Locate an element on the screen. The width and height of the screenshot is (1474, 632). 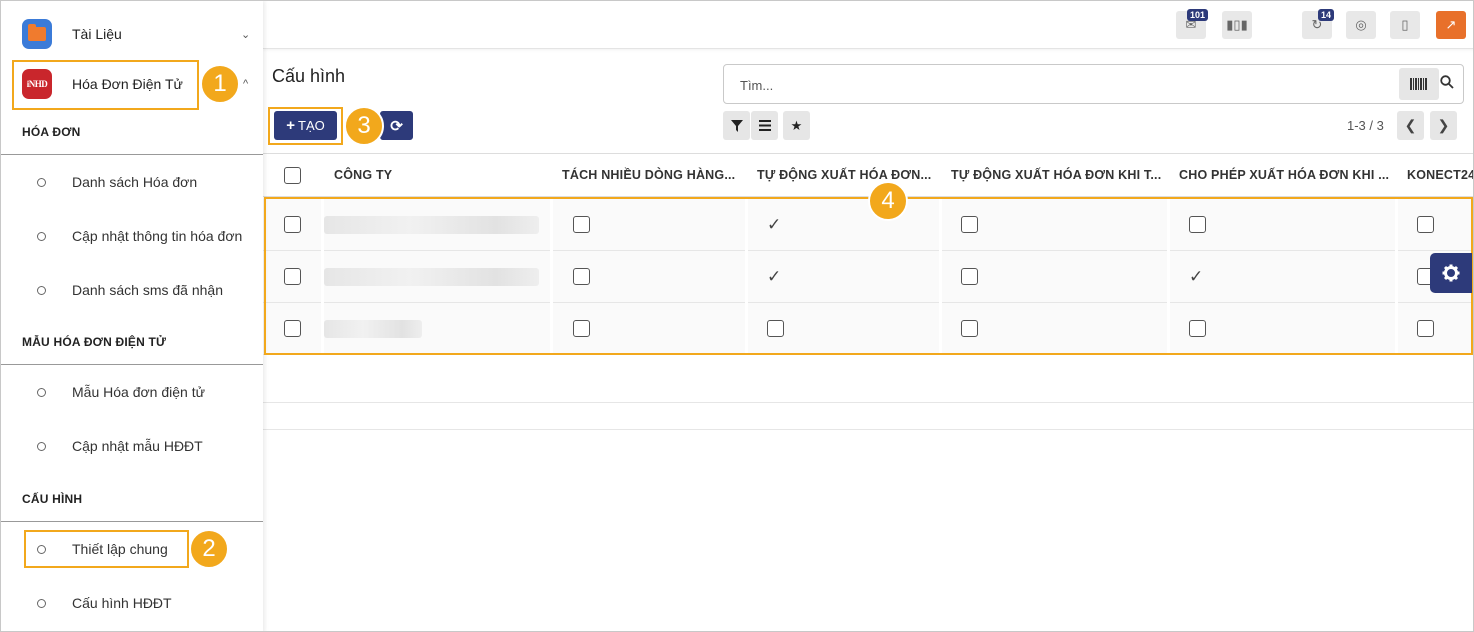
pager-next-button: ❯ is located at coordinates (1443, 125).